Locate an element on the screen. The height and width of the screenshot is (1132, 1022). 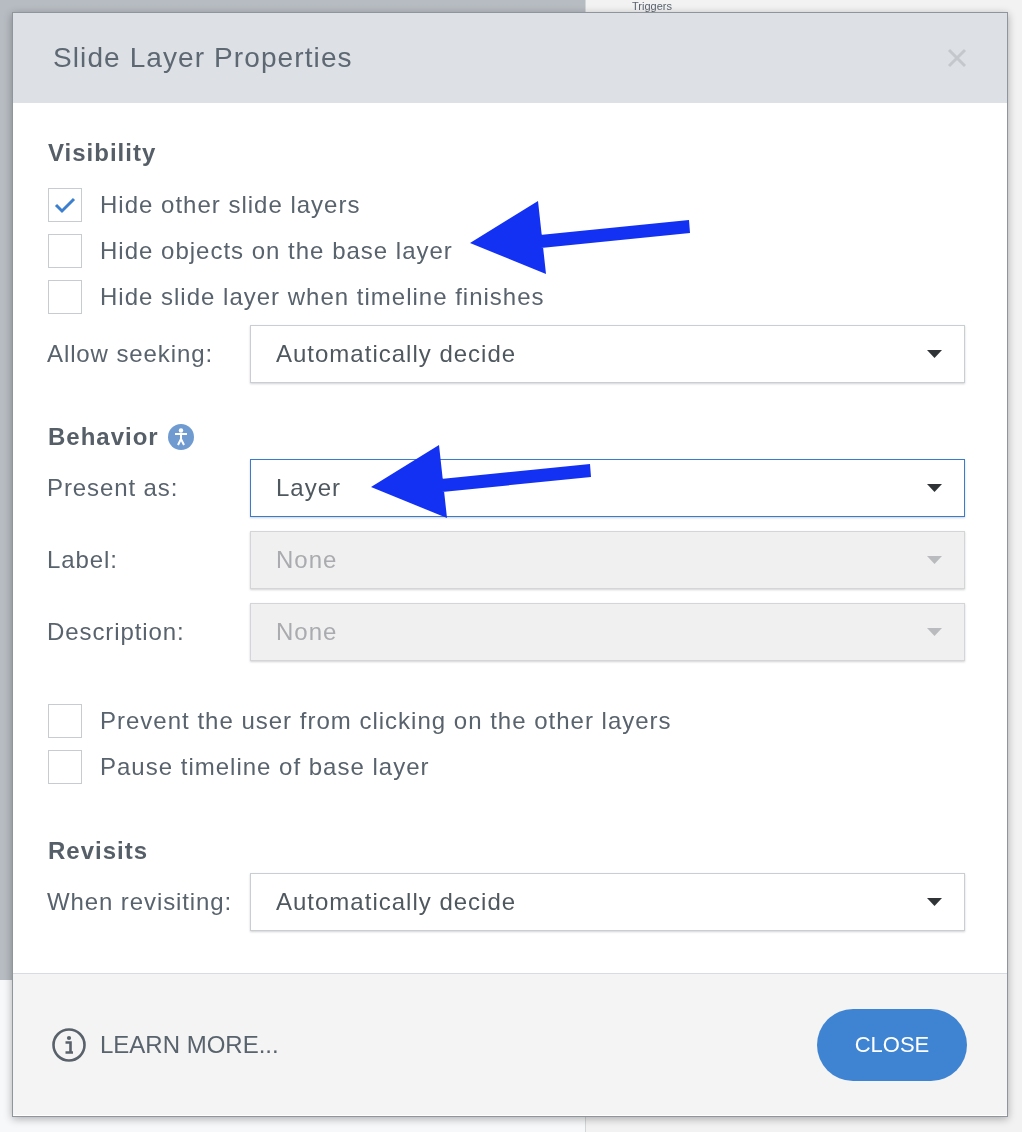
dialog-title: Slide Layer Properties is located at coordinates (203, 58).